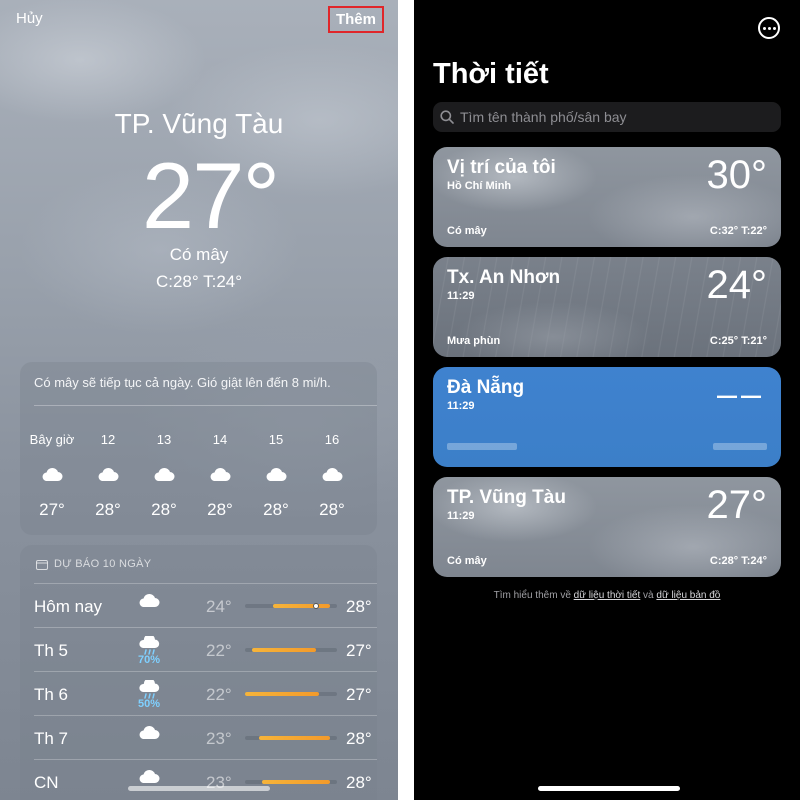  I want to click on daily-header: DỰ BÁO 10 NGÀY, so click(93, 564).